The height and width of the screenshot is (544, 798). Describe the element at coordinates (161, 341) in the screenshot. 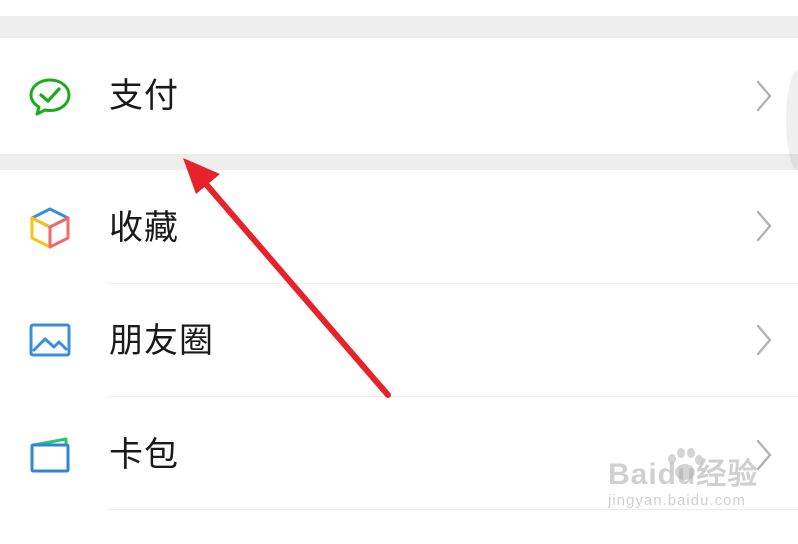

I see `menu-item-label: 朋友圈` at that location.